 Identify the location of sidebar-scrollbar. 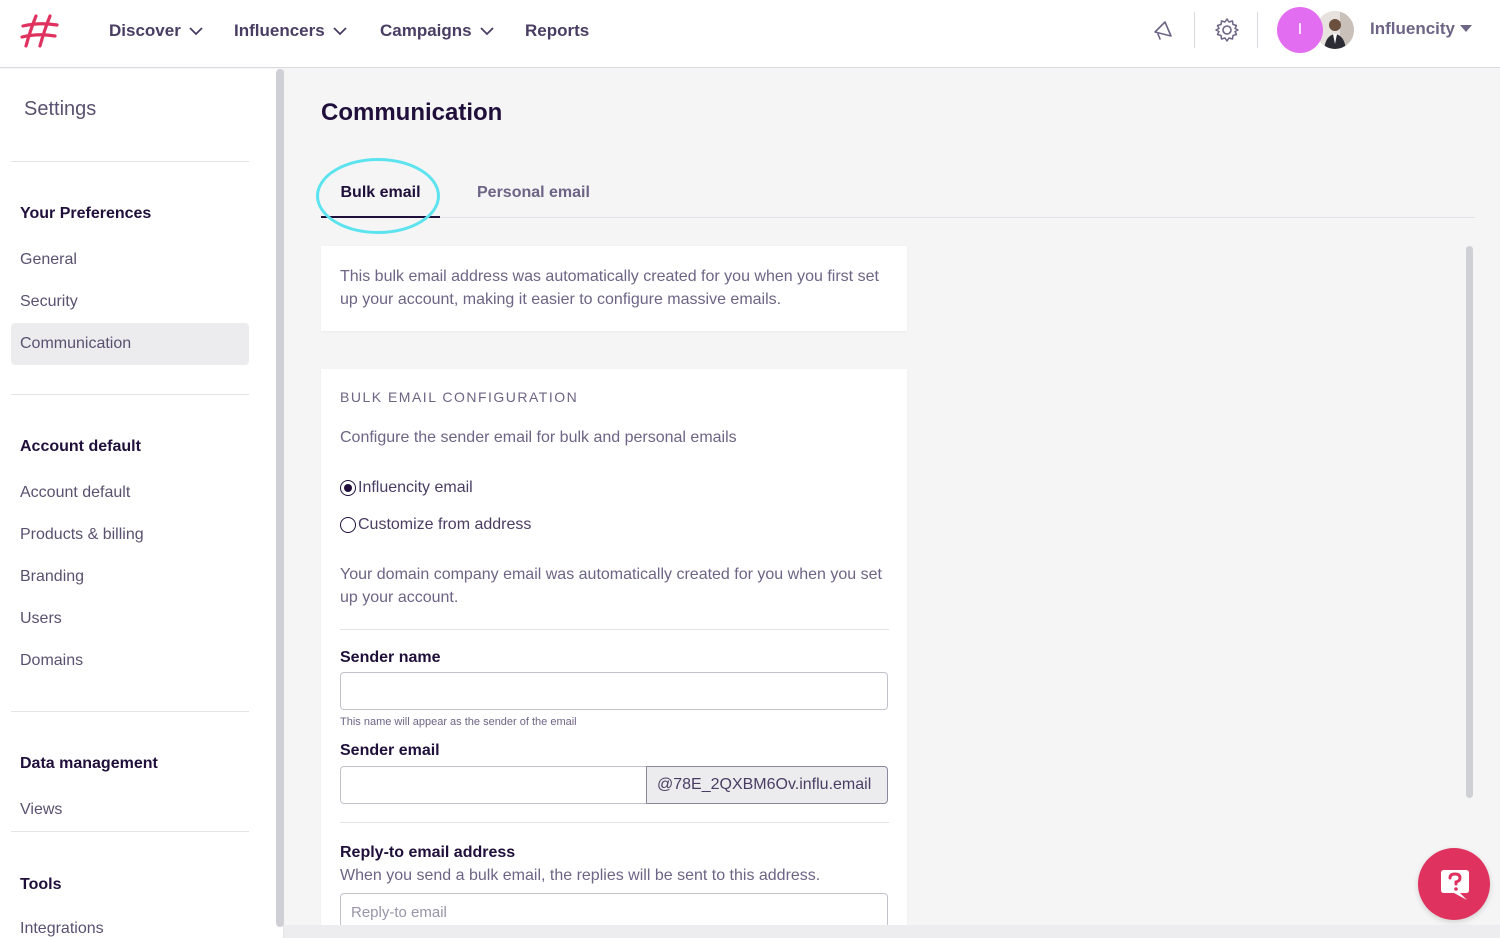
(280, 498).